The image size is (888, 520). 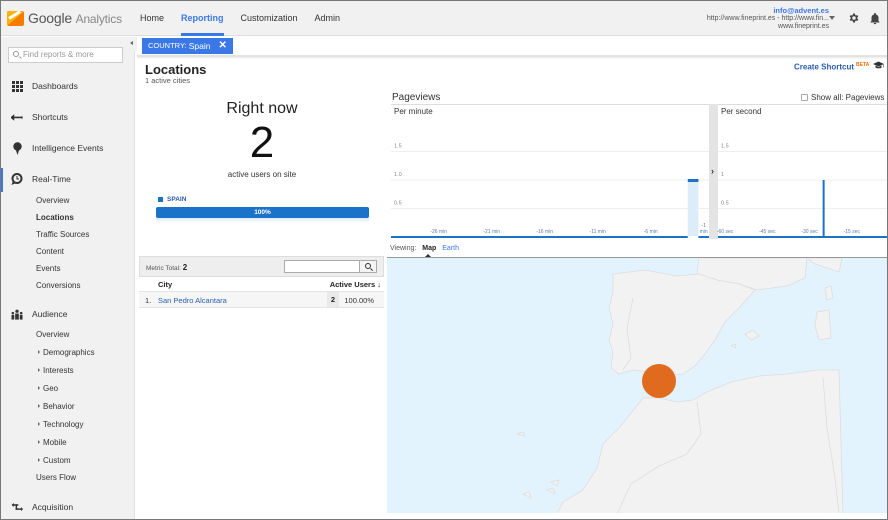 What do you see at coordinates (854, 18) in the screenshot?
I see `gear-icon` at bounding box center [854, 18].